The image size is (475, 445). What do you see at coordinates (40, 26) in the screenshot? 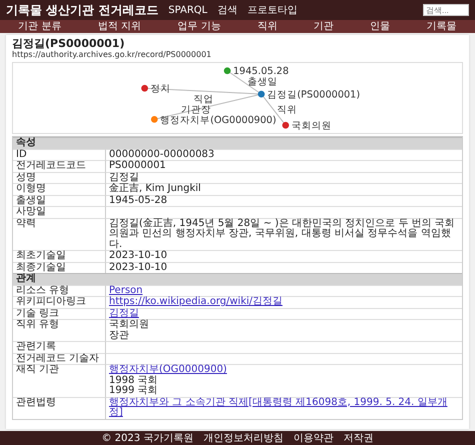
I see `nav-link: 기관 분류` at bounding box center [40, 26].